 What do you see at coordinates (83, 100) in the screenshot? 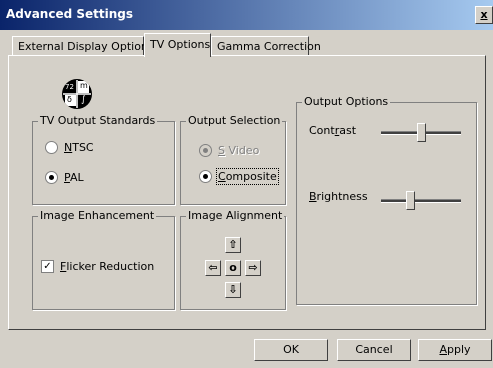
I see `logo-cell-4: ∫` at bounding box center [83, 100].